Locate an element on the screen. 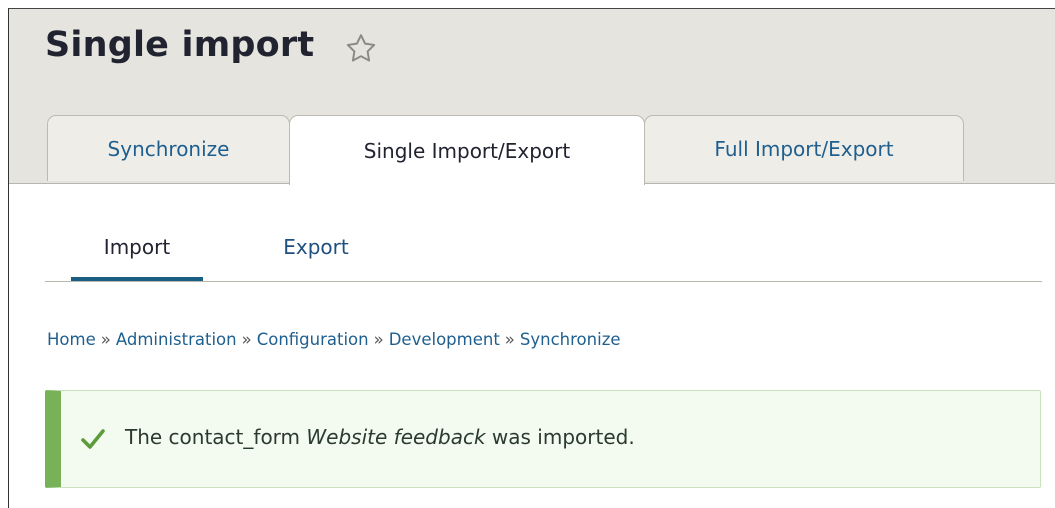 This screenshot has height=508, width=1055. page-title: Single import is located at coordinates (180, 45).